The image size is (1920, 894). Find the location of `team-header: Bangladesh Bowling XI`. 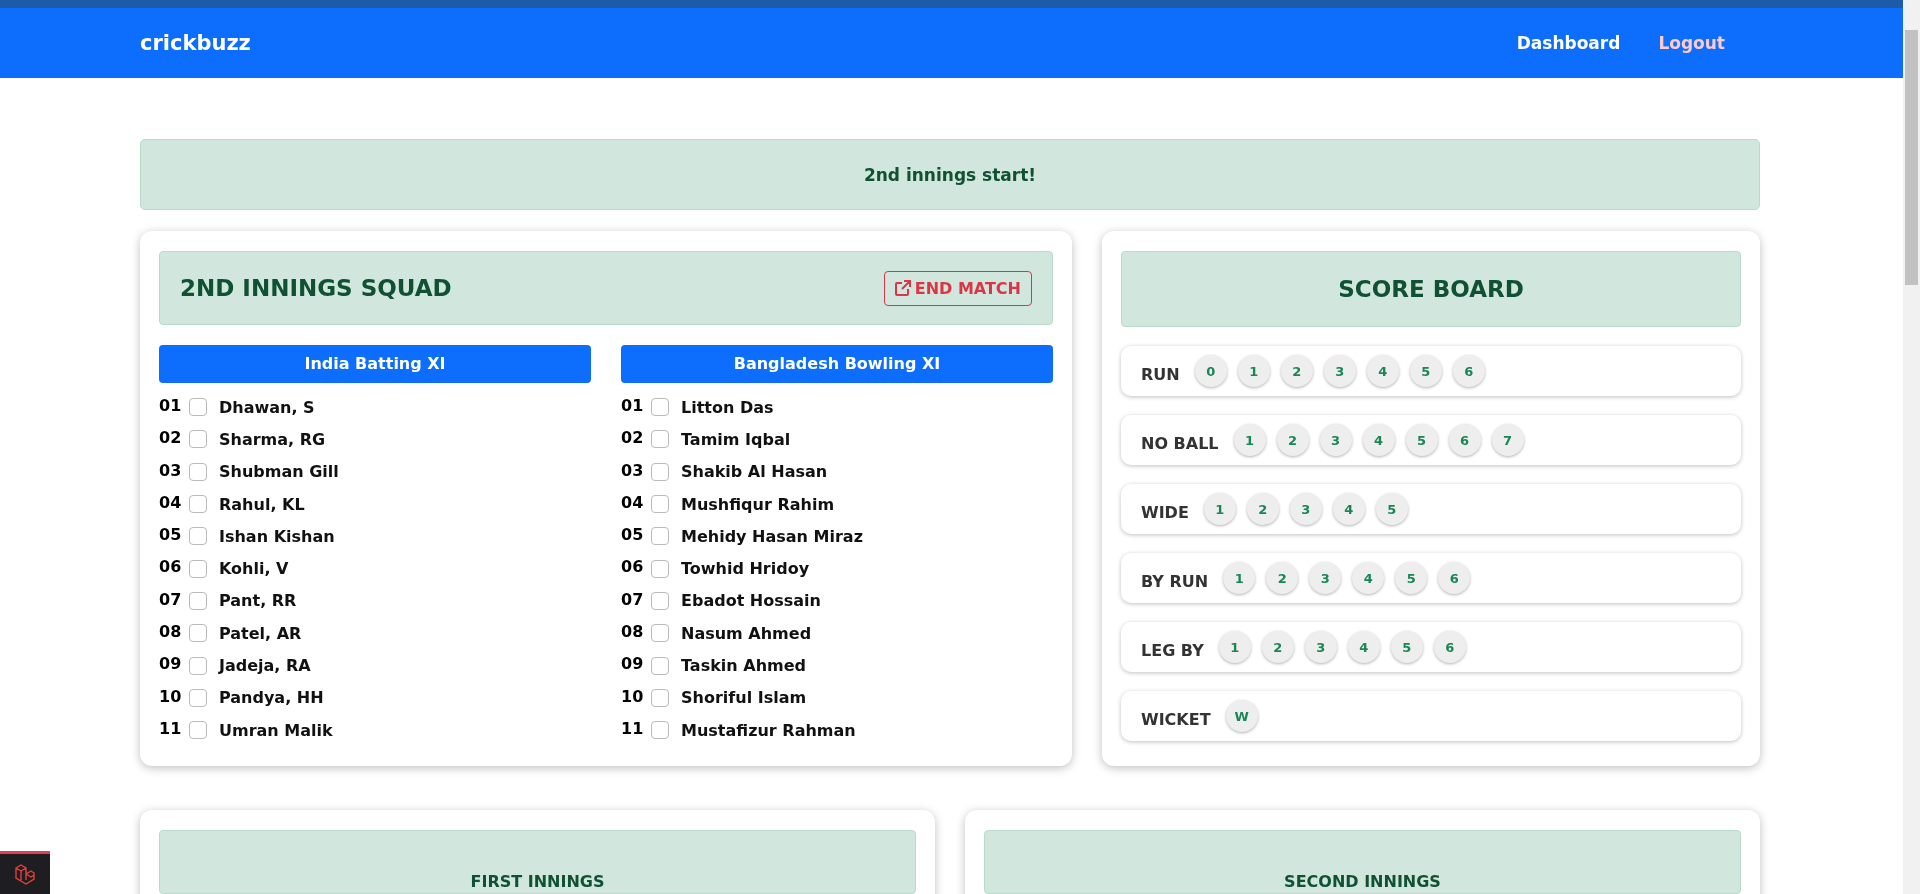

team-header: Bangladesh Bowling XI is located at coordinates (837, 364).